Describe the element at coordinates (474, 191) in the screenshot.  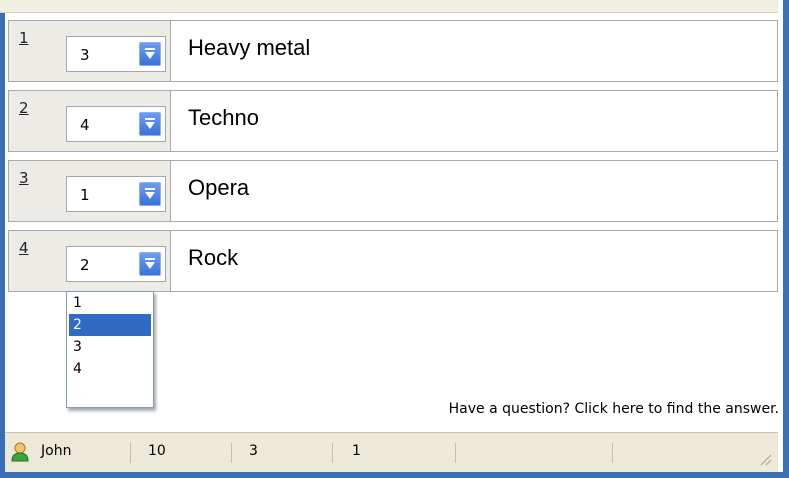
I see `genre-cell: Opera` at that location.